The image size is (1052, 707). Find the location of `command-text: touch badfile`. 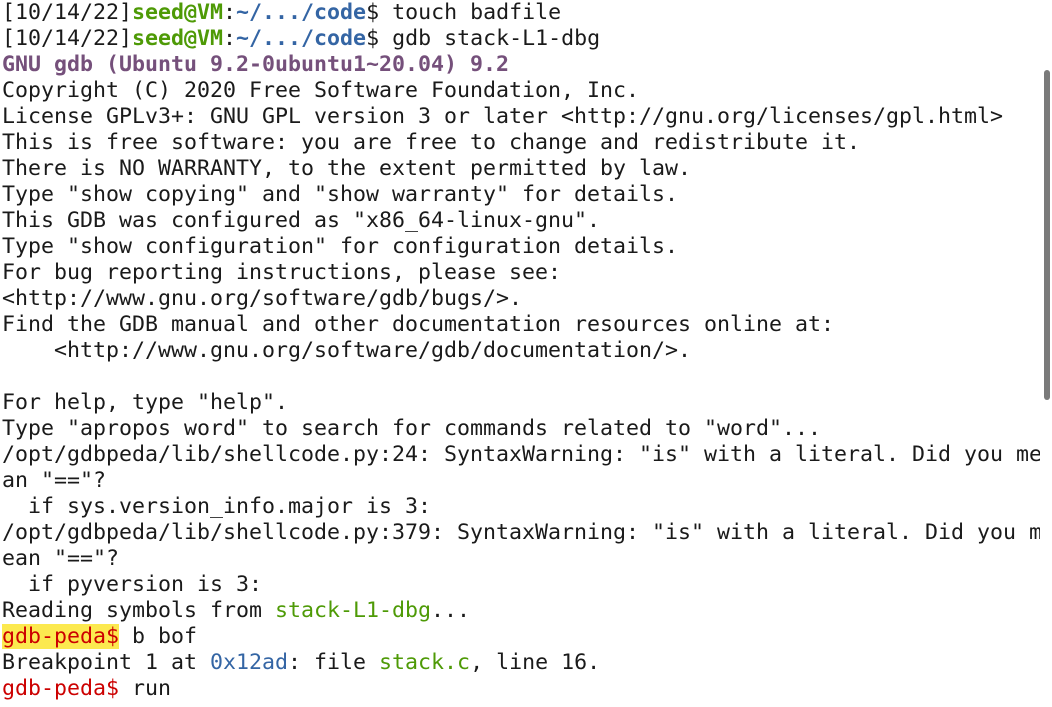

command-text: touch badfile is located at coordinates (470, 12).